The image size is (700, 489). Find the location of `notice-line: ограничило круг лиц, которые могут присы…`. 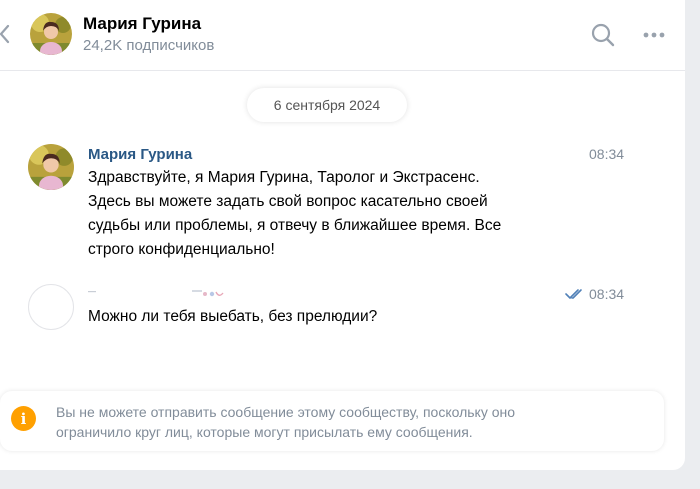

notice-line: ограничило круг лиц, которые могут присы… is located at coordinates (264, 432).